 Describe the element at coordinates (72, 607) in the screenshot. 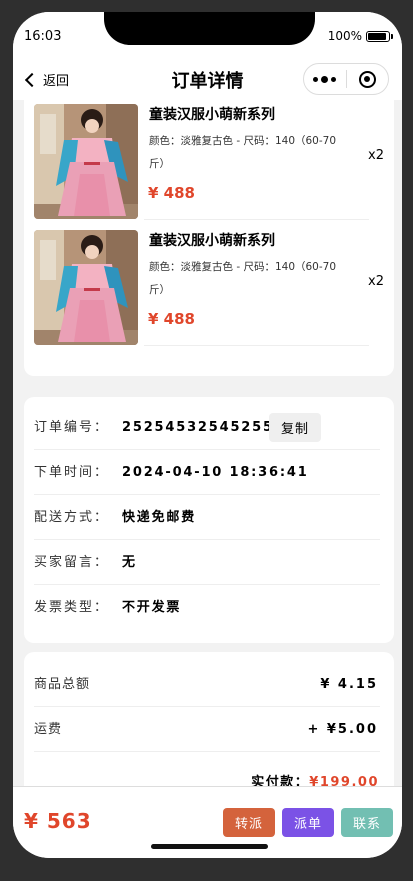

I see `invoice-label: 发票类型：` at that location.